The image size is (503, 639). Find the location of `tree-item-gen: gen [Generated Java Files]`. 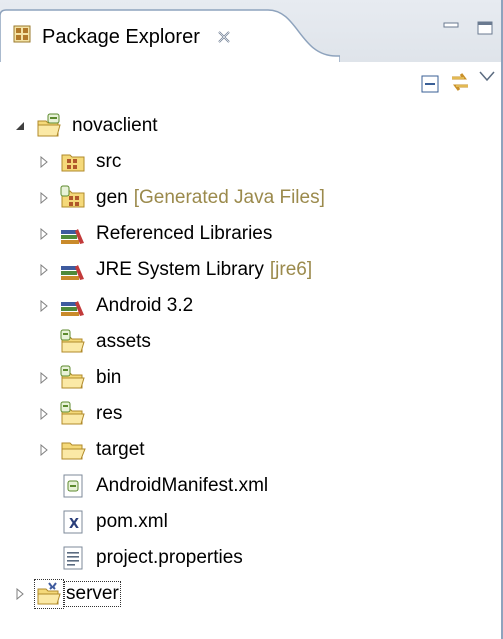

tree-item-gen: gen [Generated Java Files] is located at coordinates (180, 198).